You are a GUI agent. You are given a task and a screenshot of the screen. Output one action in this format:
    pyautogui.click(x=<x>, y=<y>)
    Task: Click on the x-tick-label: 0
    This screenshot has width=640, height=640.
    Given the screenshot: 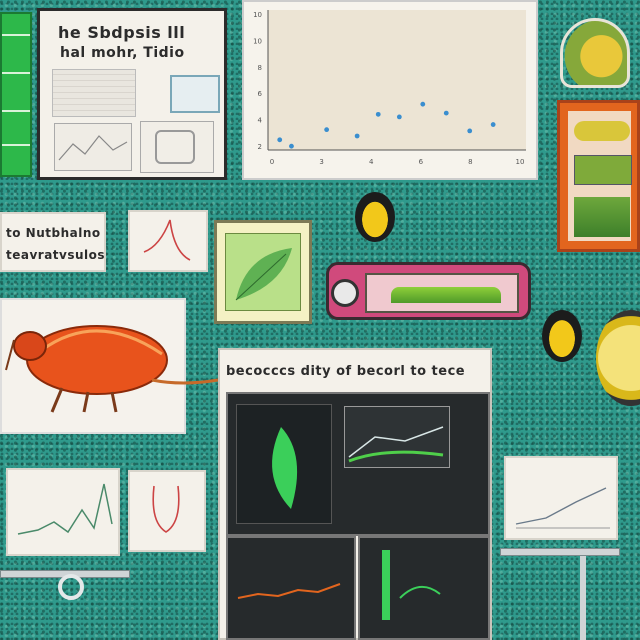 What is the action you would take?
    pyautogui.click(x=272, y=162)
    